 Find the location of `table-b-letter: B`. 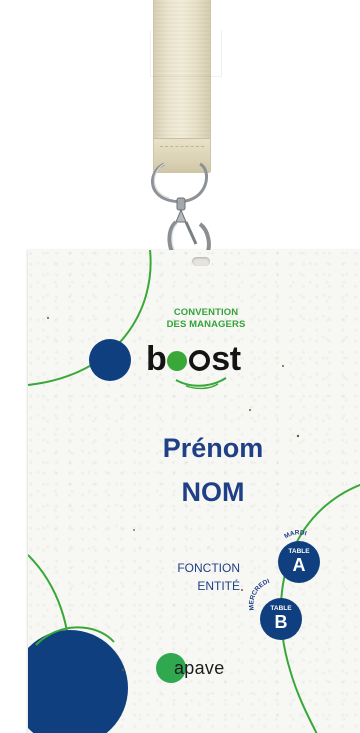

table-b-letter: B is located at coordinates (281, 622).